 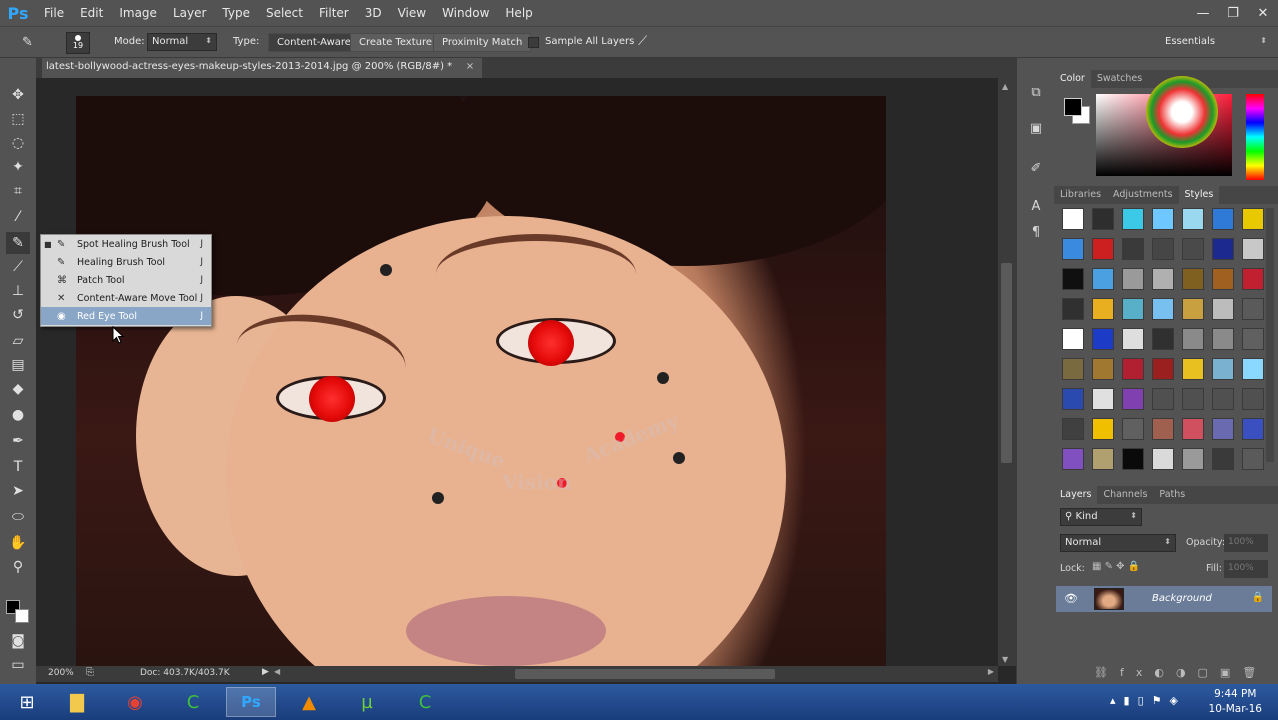 I want to click on history-brush-tool-icon: ↺, so click(x=18, y=315).